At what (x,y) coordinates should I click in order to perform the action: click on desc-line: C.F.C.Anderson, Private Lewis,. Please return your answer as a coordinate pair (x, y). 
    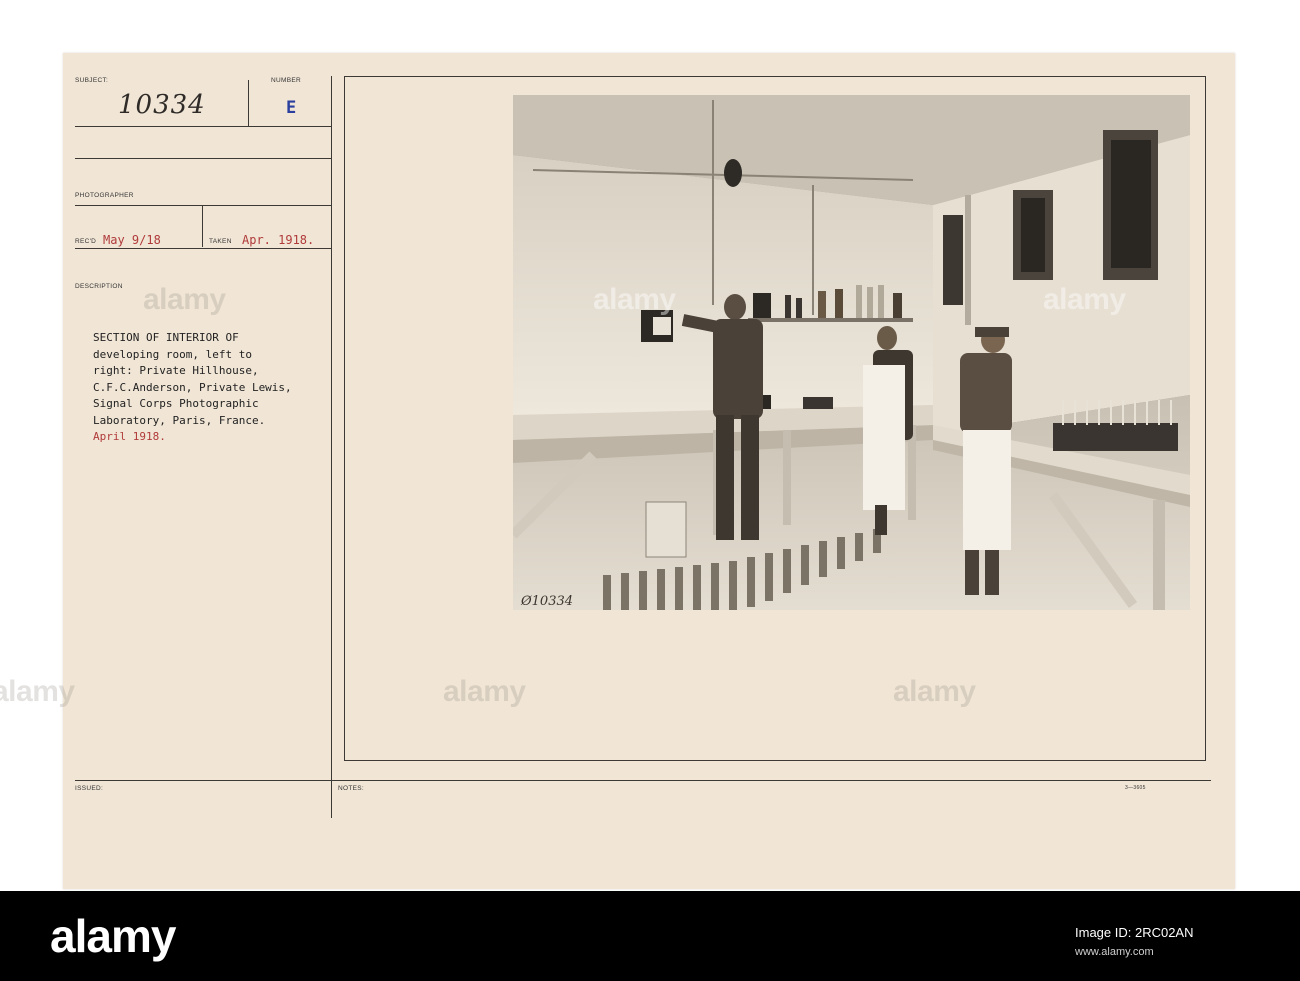
    Looking at the image, I should click on (192, 387).